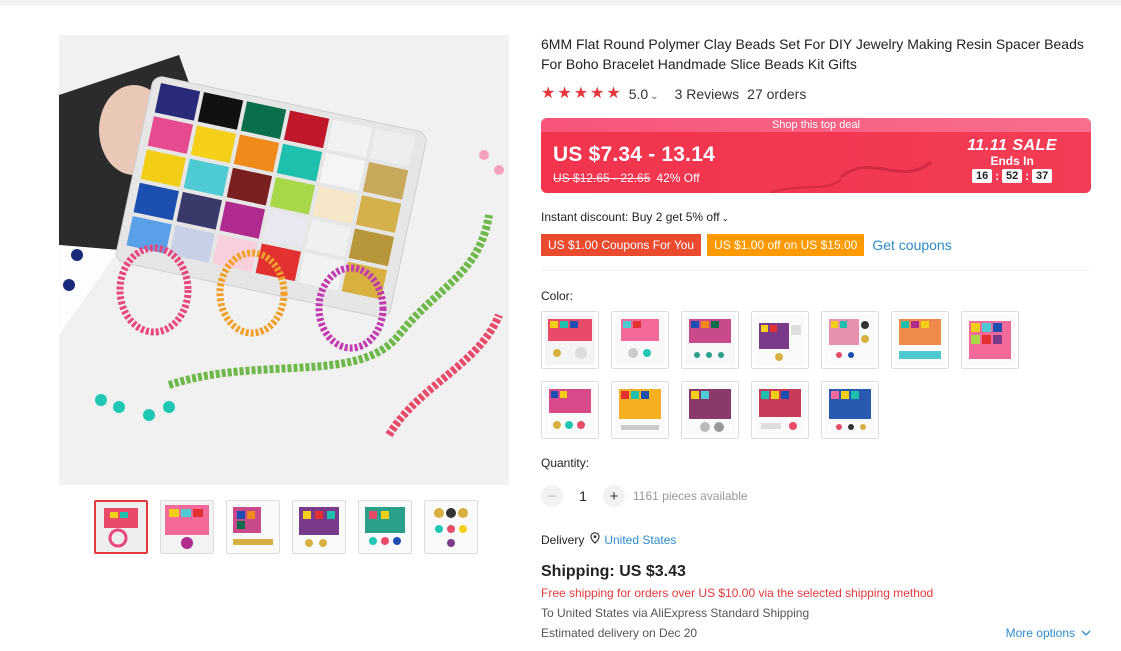 Image resolution: width=1121 pixels, height=651 pixels. I want to click on timer-seconds: 37, so click(1042, 176).